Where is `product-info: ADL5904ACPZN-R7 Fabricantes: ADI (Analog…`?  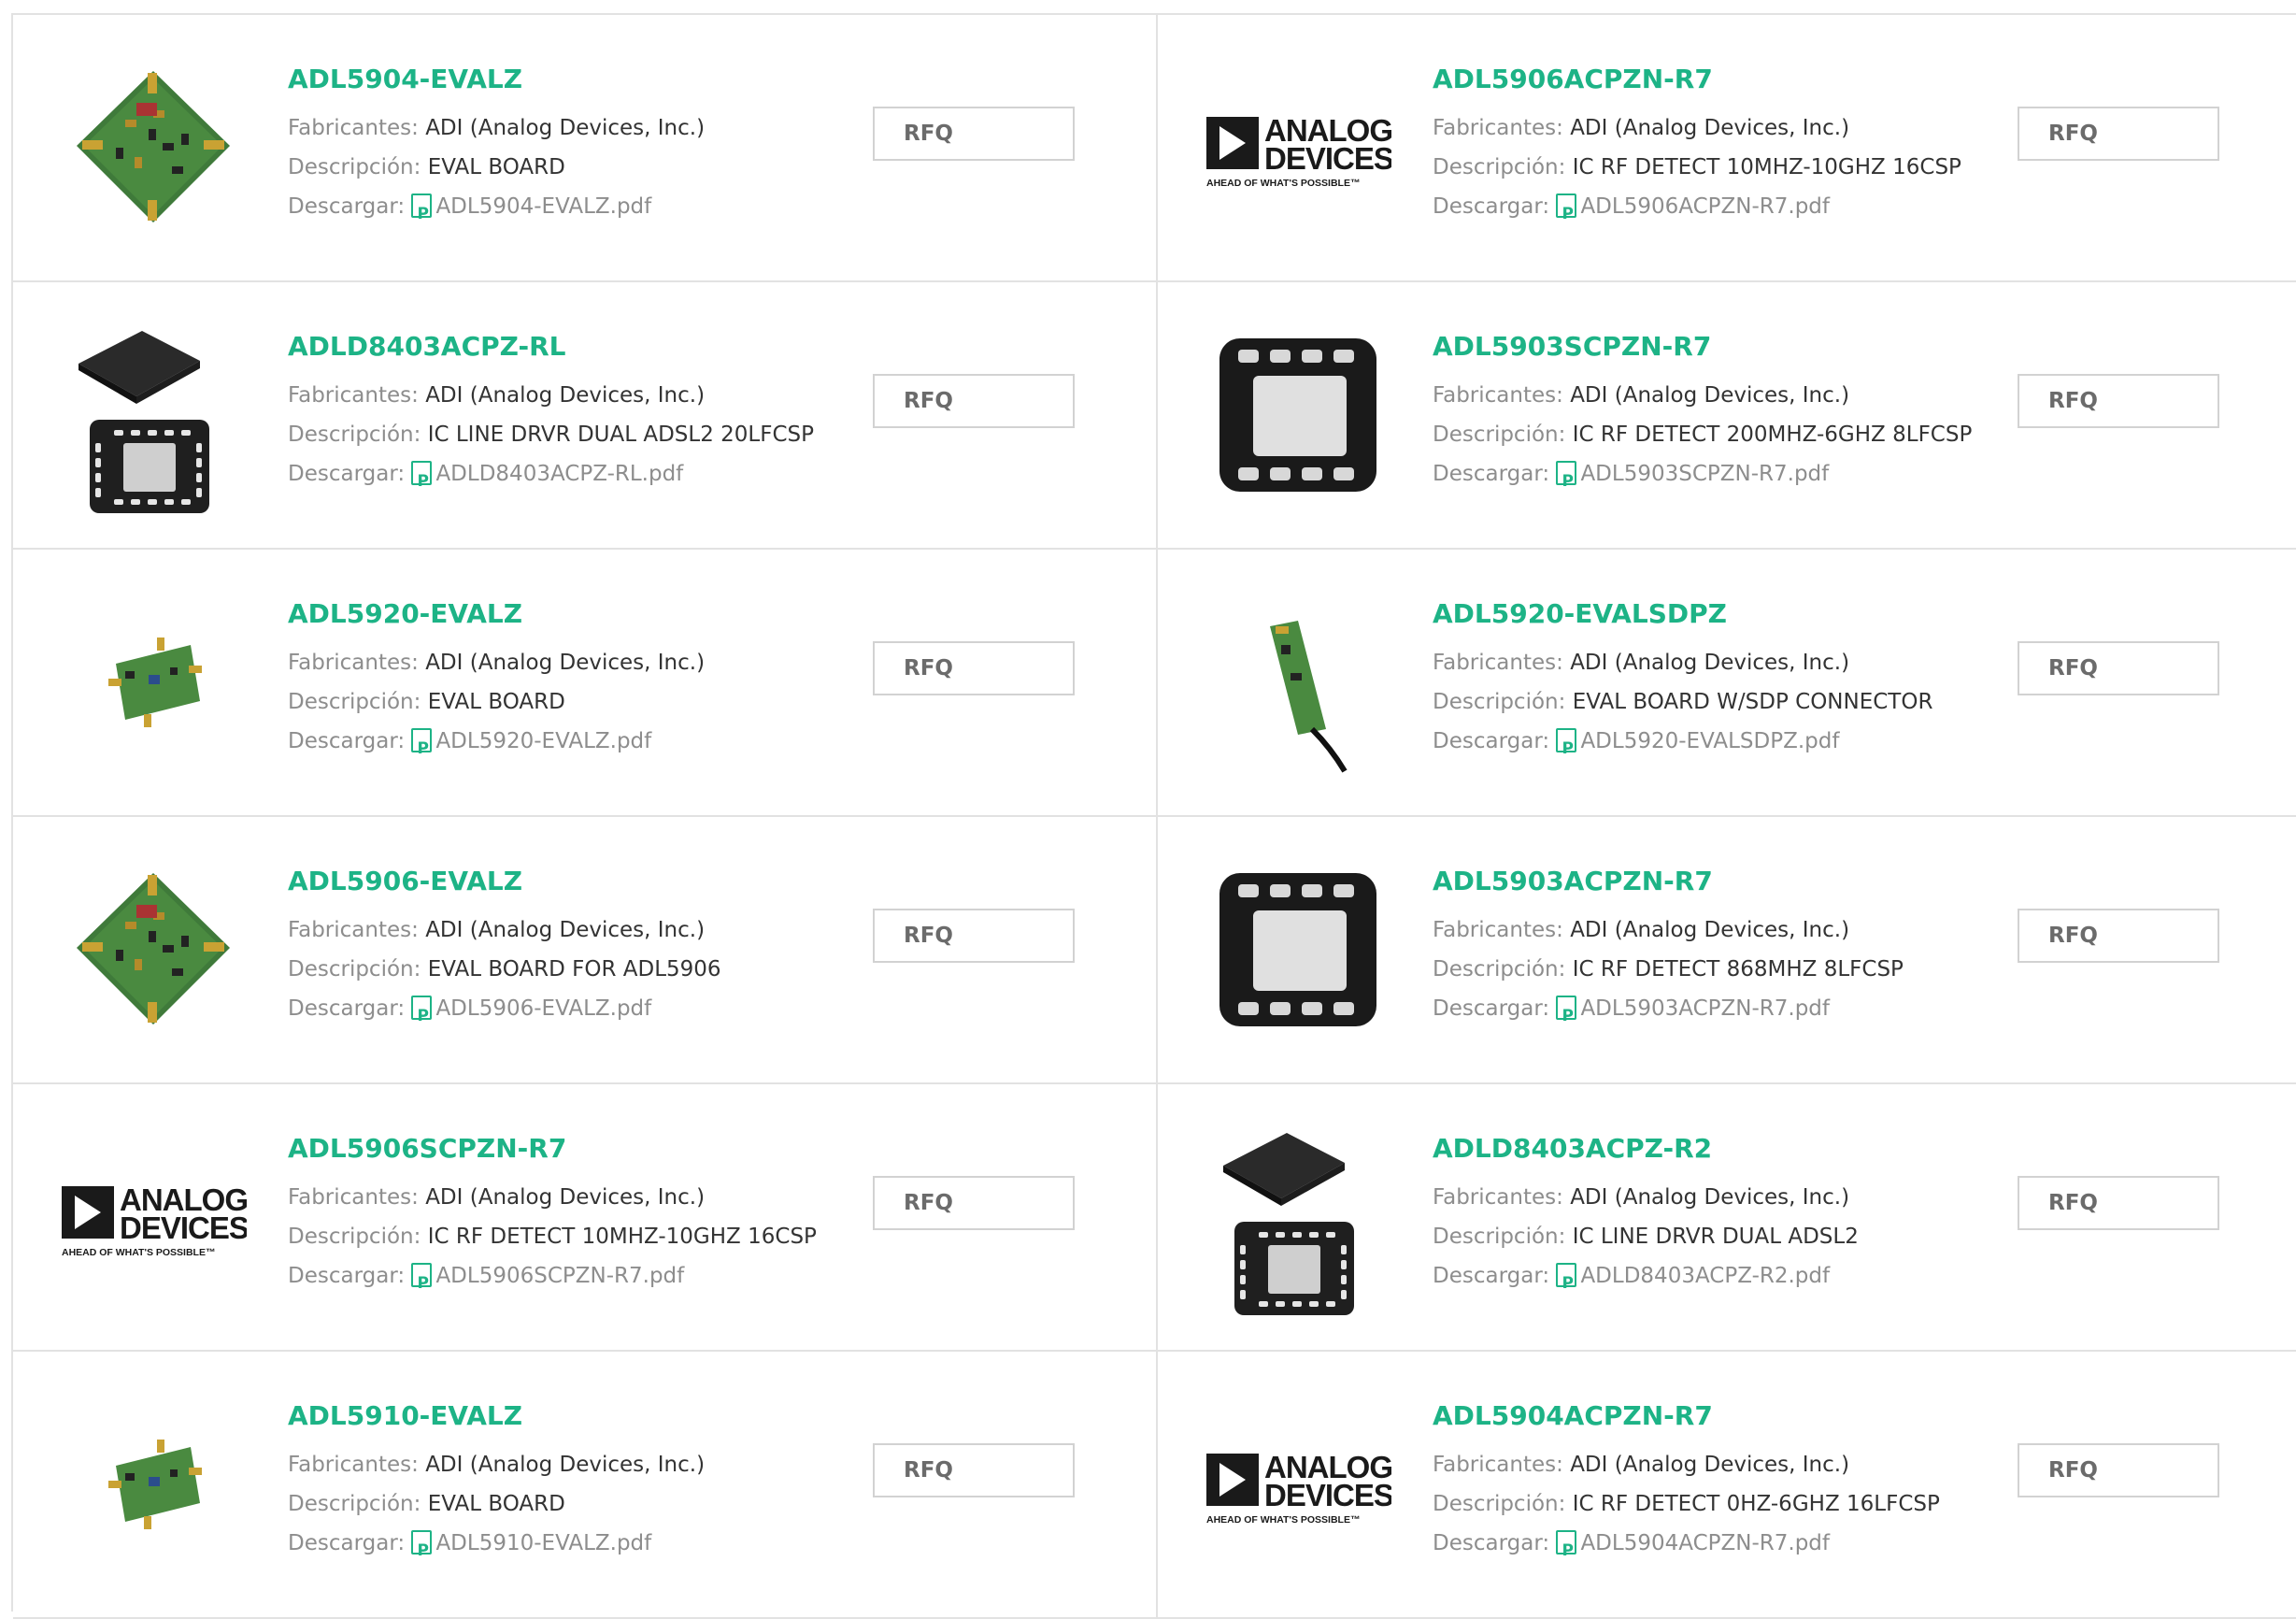
product-info: ADL5904ACPZN-R7 Fabricantes: ADI (Analog… is located at coordinates (1713, 1485).